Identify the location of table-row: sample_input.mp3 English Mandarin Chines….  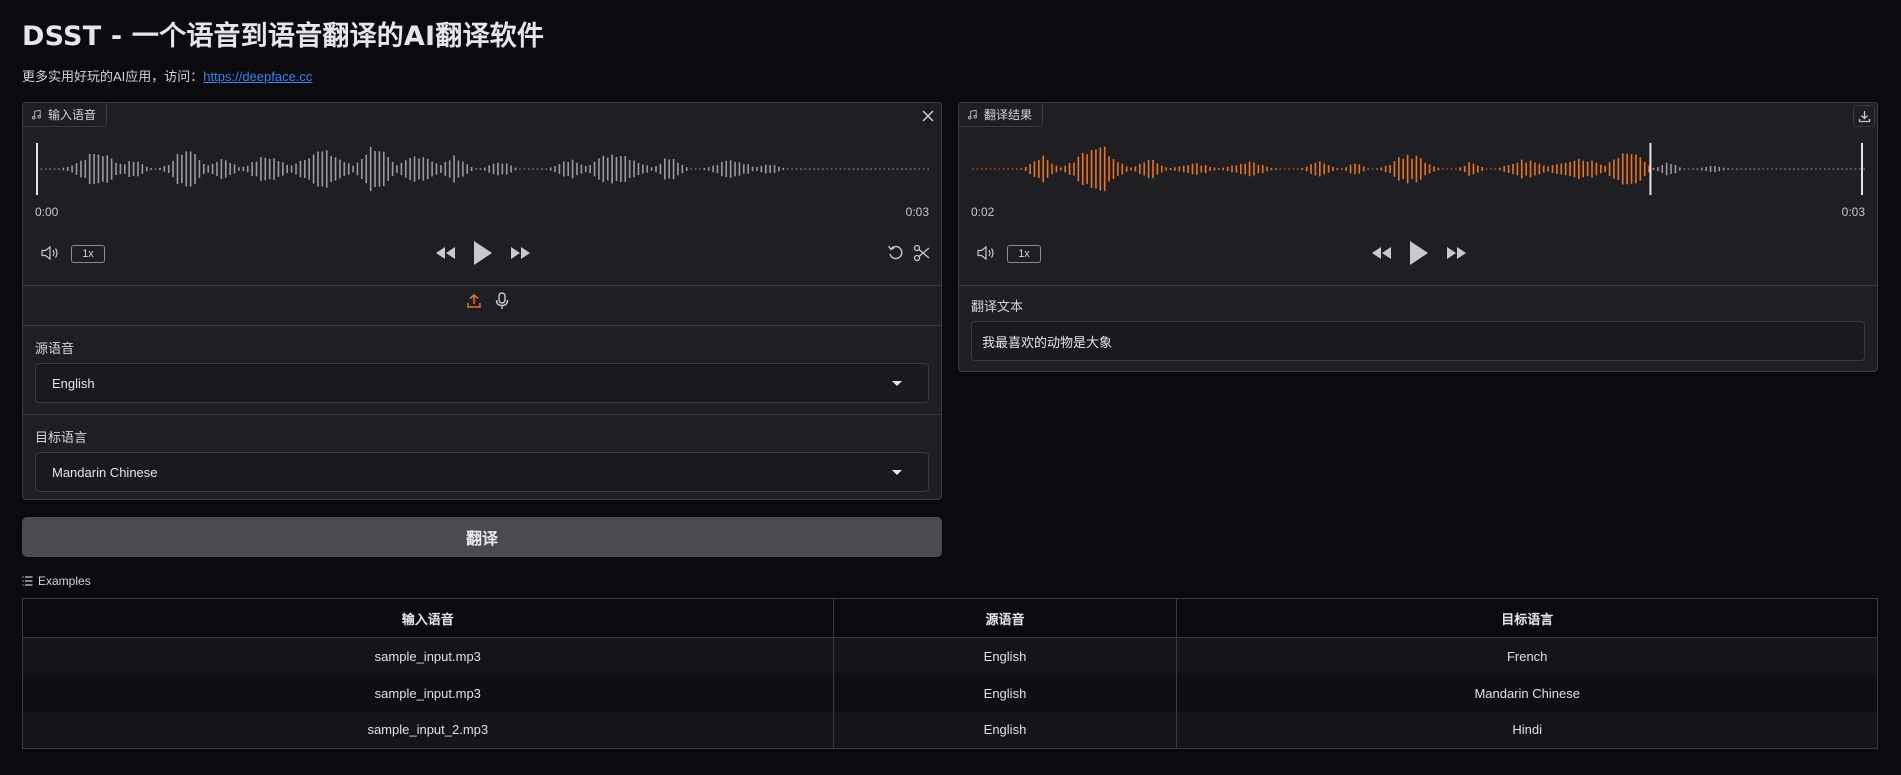
(950, 693).